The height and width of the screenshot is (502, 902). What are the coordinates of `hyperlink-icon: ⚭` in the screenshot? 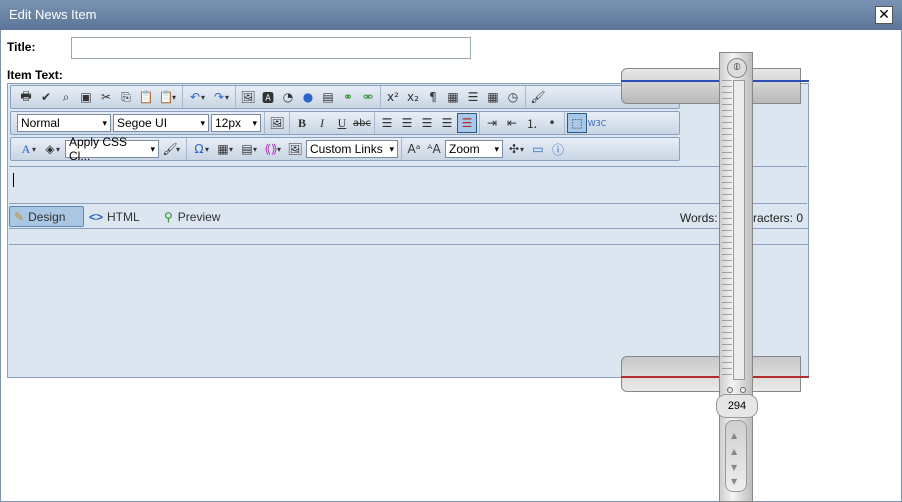 It's located at (348, 97).